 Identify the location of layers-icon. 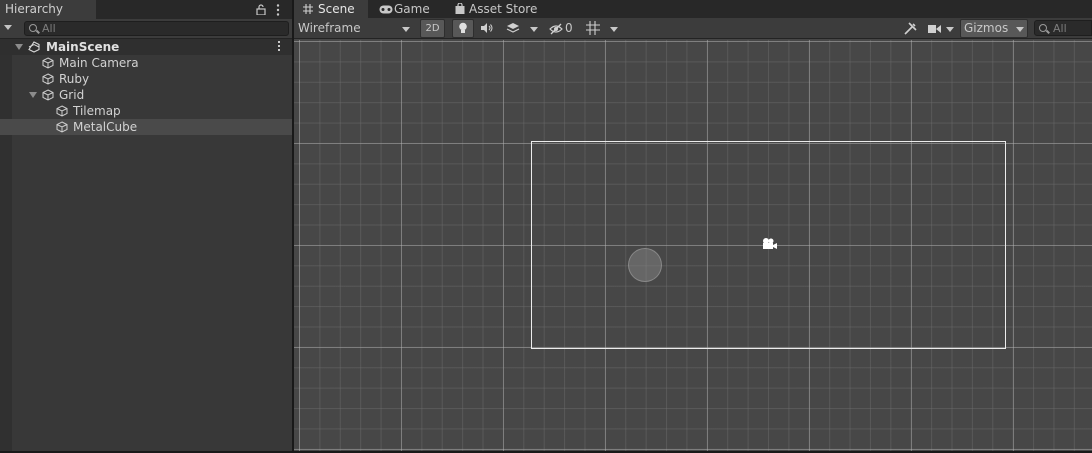
(513, 28).